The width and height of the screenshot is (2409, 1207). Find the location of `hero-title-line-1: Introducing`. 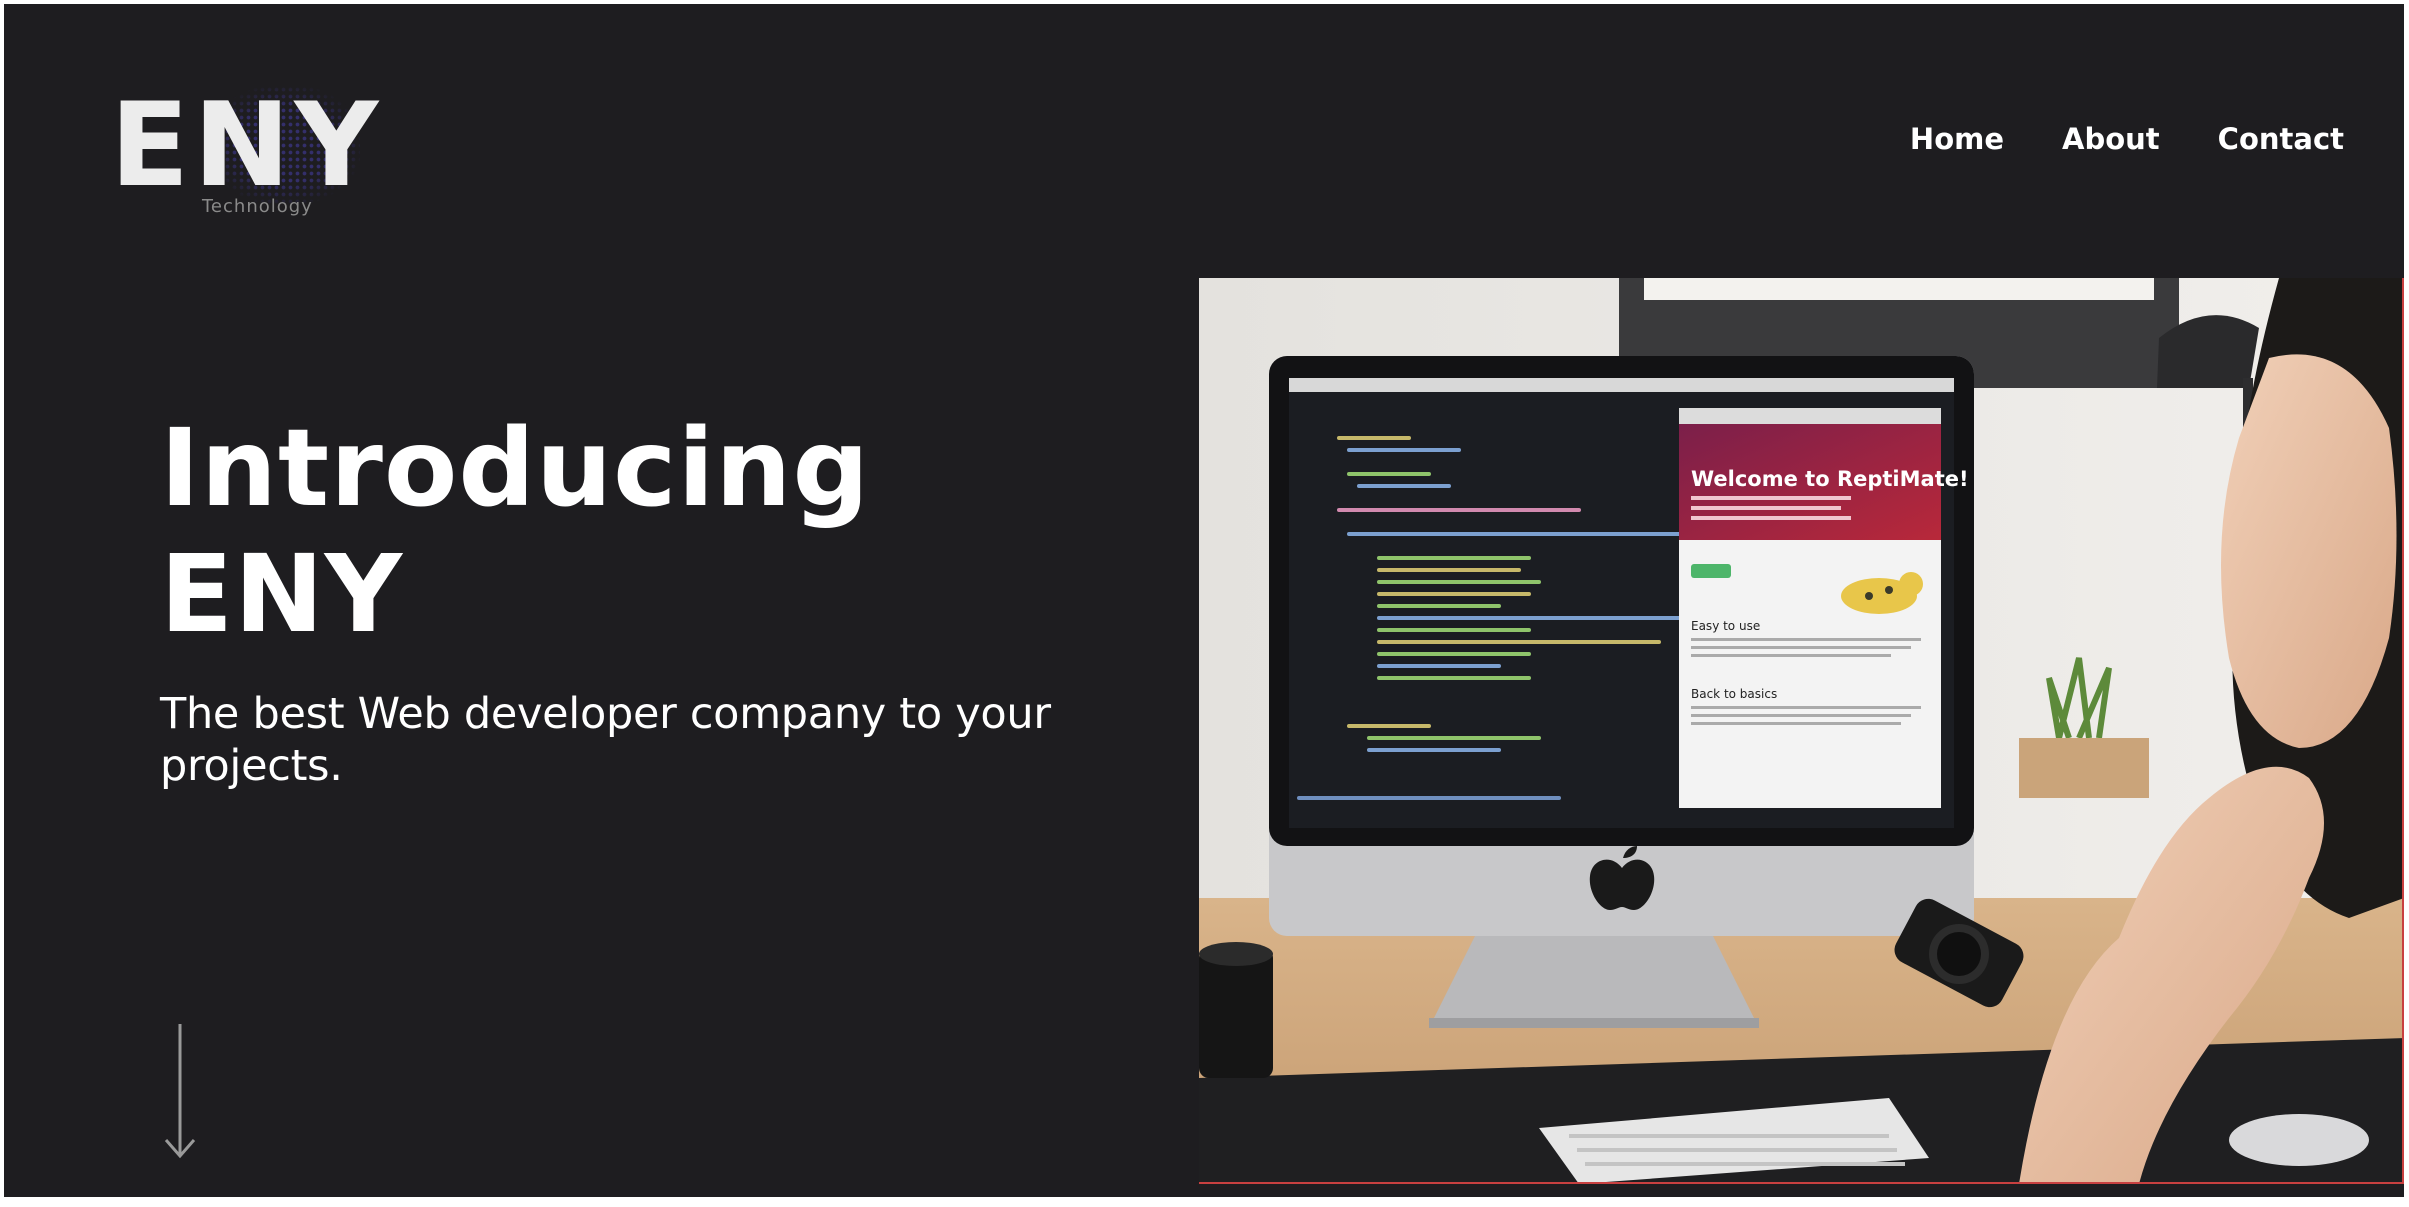

hero-title-line-1: Introducing is located at coordinates (515, 469).